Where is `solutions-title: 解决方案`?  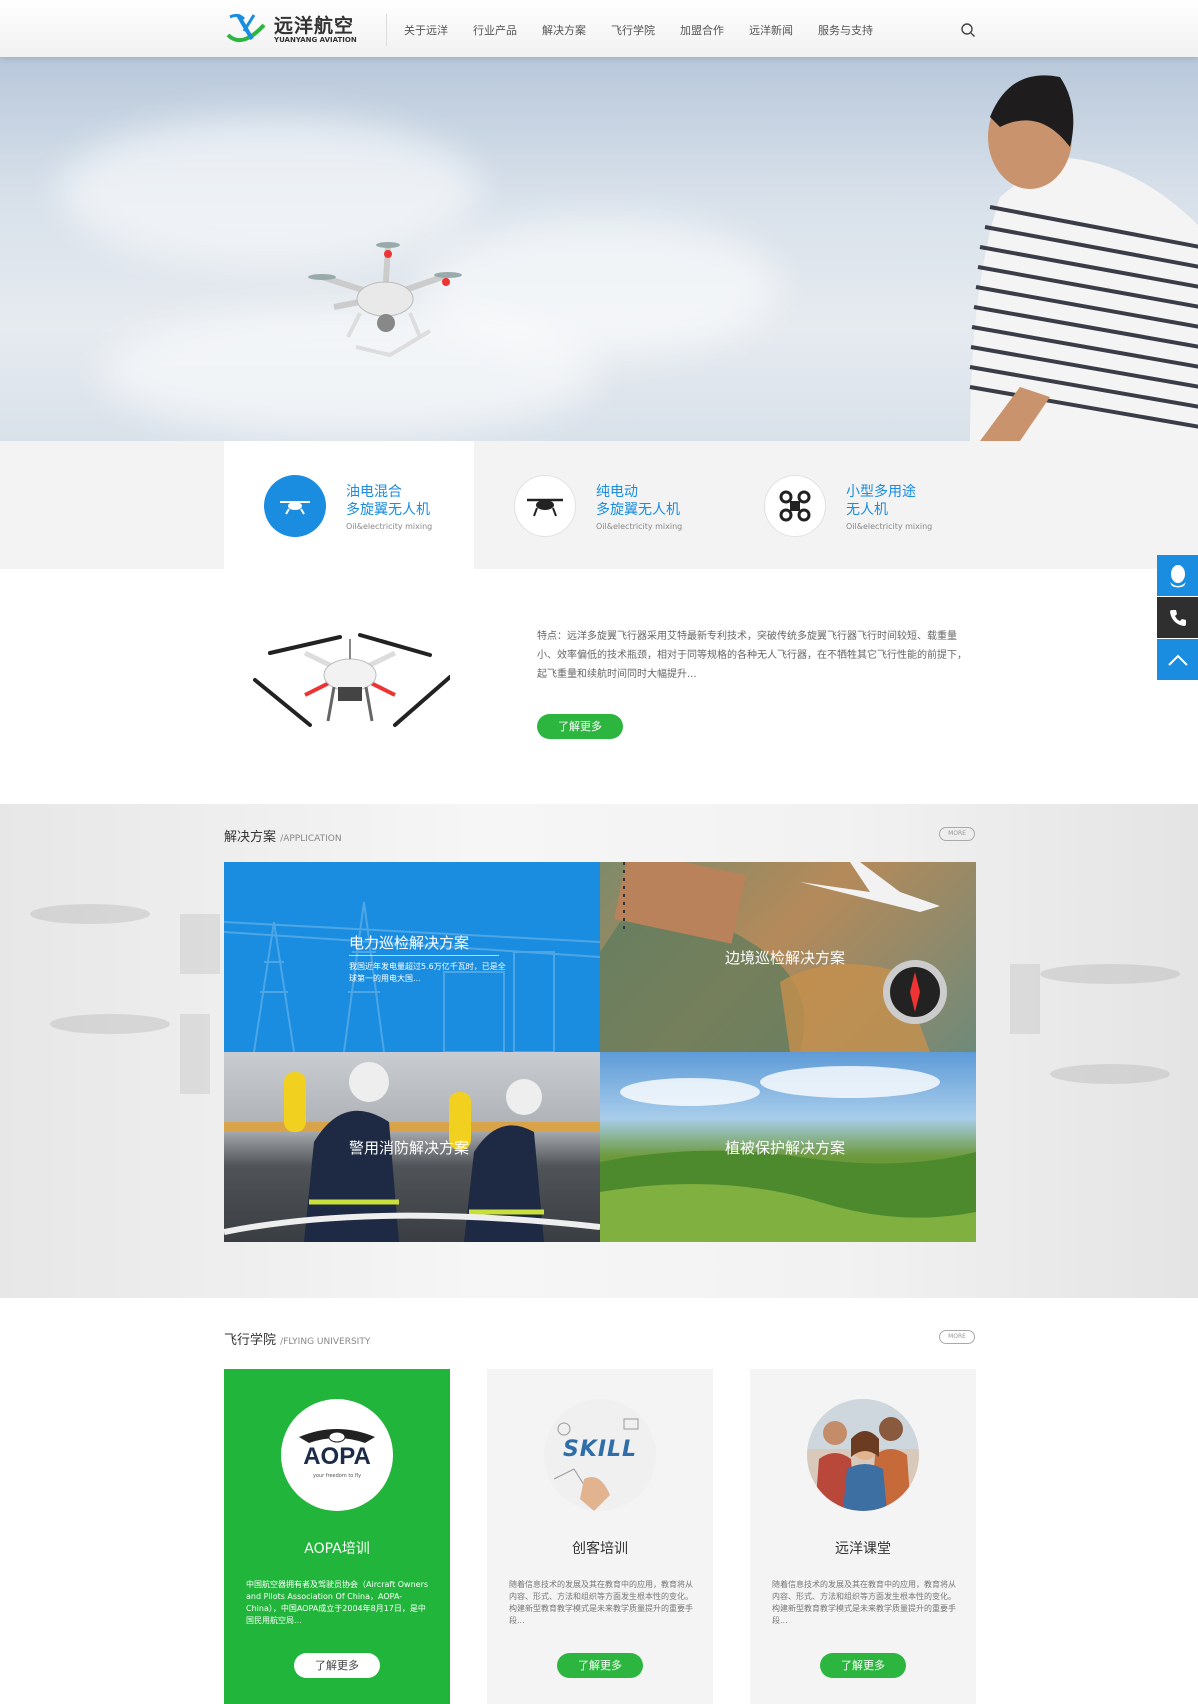 solutions-title: 解决方案 is located at coordinates (250, 837).